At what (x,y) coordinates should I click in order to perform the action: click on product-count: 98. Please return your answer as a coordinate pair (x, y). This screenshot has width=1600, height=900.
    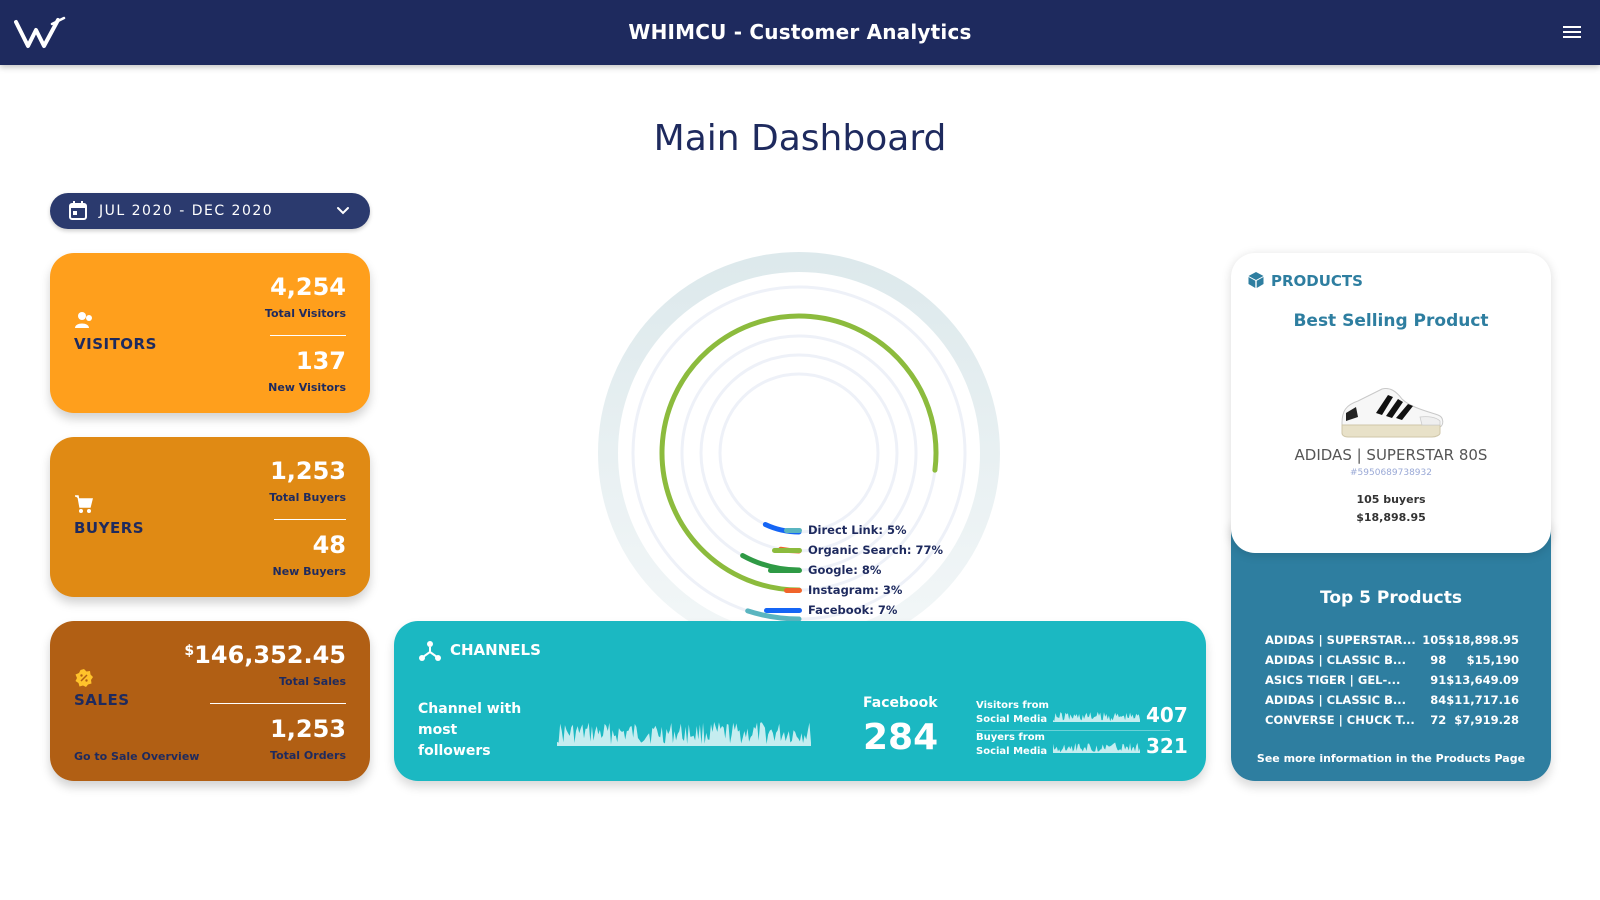
    Looking at the image, I should click on (1438, 660).